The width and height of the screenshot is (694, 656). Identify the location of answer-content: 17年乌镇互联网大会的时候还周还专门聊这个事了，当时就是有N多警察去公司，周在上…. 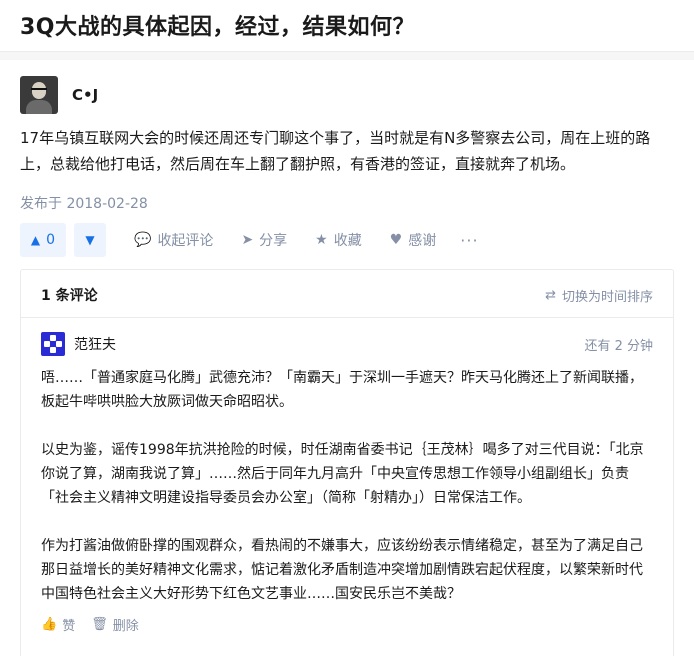
(335, 151).